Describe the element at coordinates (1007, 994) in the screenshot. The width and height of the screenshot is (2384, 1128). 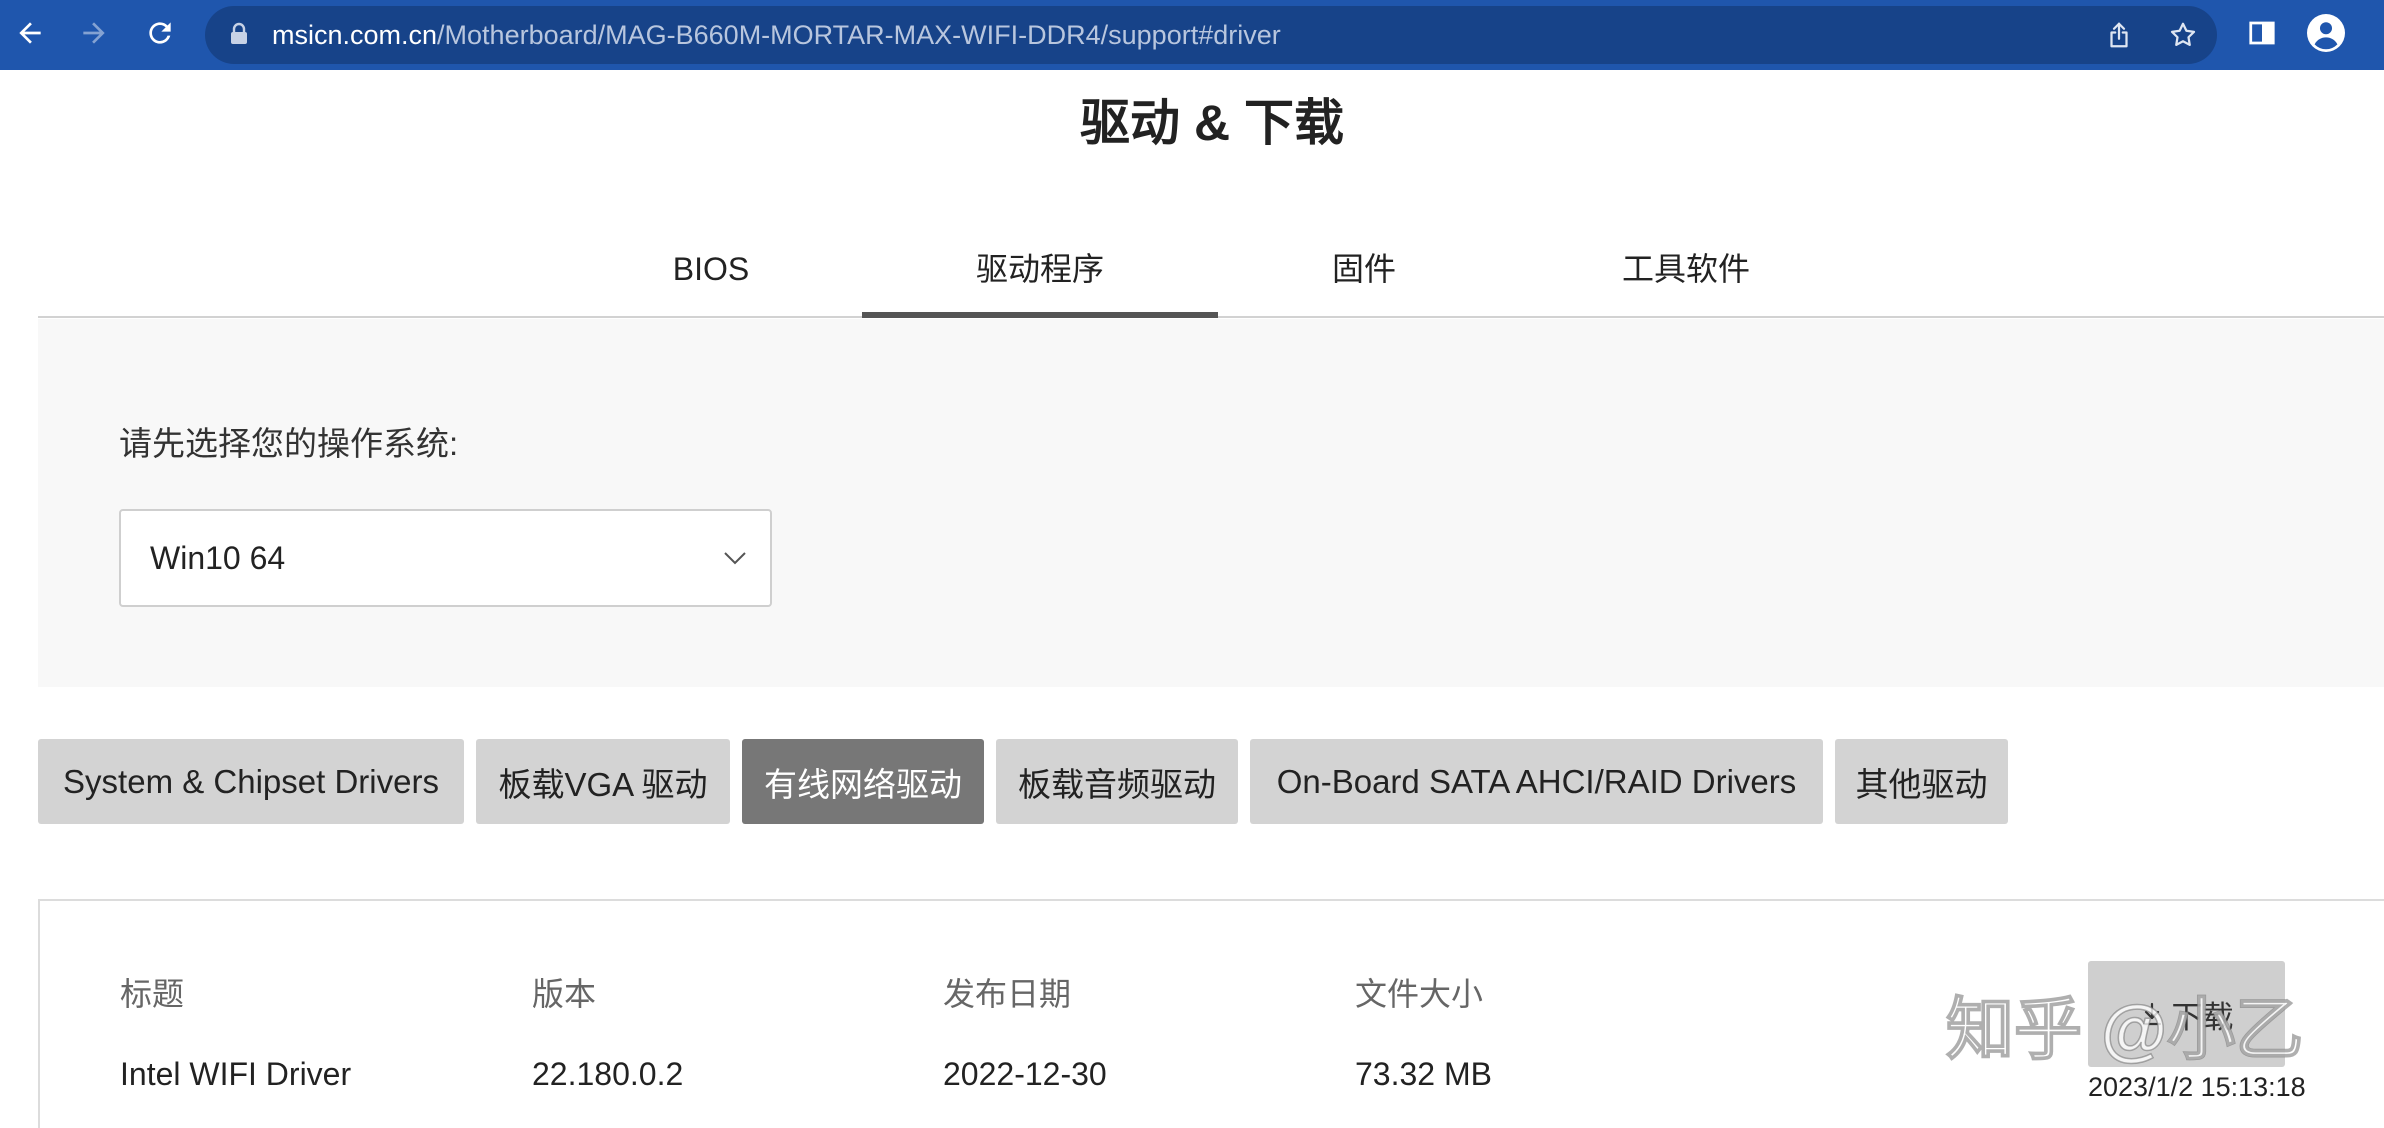
I see `header-release-date: 发布日期` at that location.